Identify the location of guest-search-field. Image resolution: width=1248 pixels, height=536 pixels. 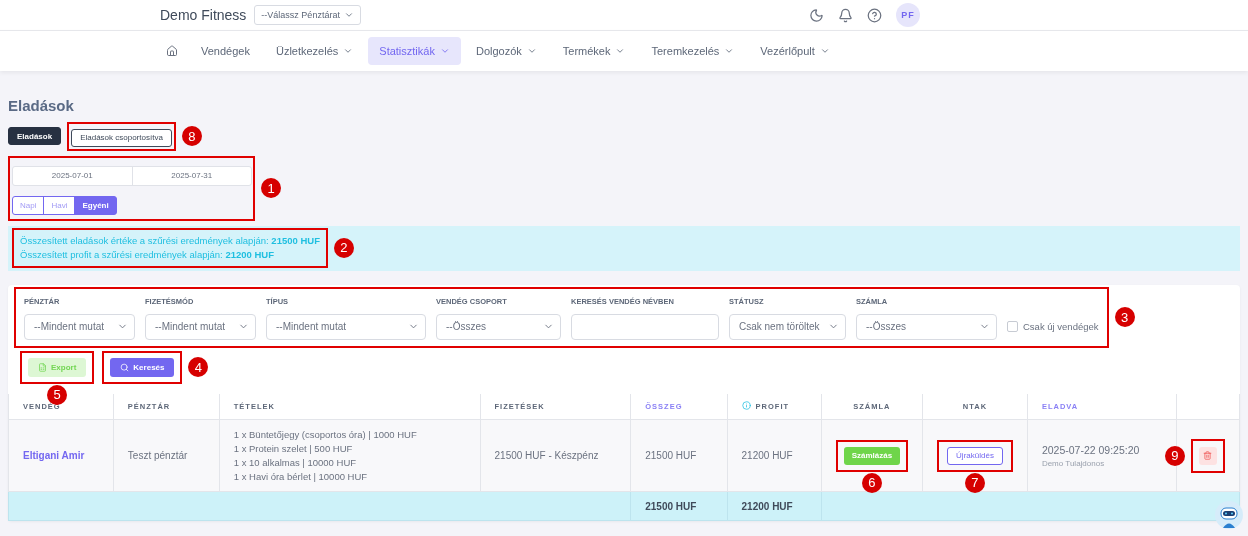
(645, 326).